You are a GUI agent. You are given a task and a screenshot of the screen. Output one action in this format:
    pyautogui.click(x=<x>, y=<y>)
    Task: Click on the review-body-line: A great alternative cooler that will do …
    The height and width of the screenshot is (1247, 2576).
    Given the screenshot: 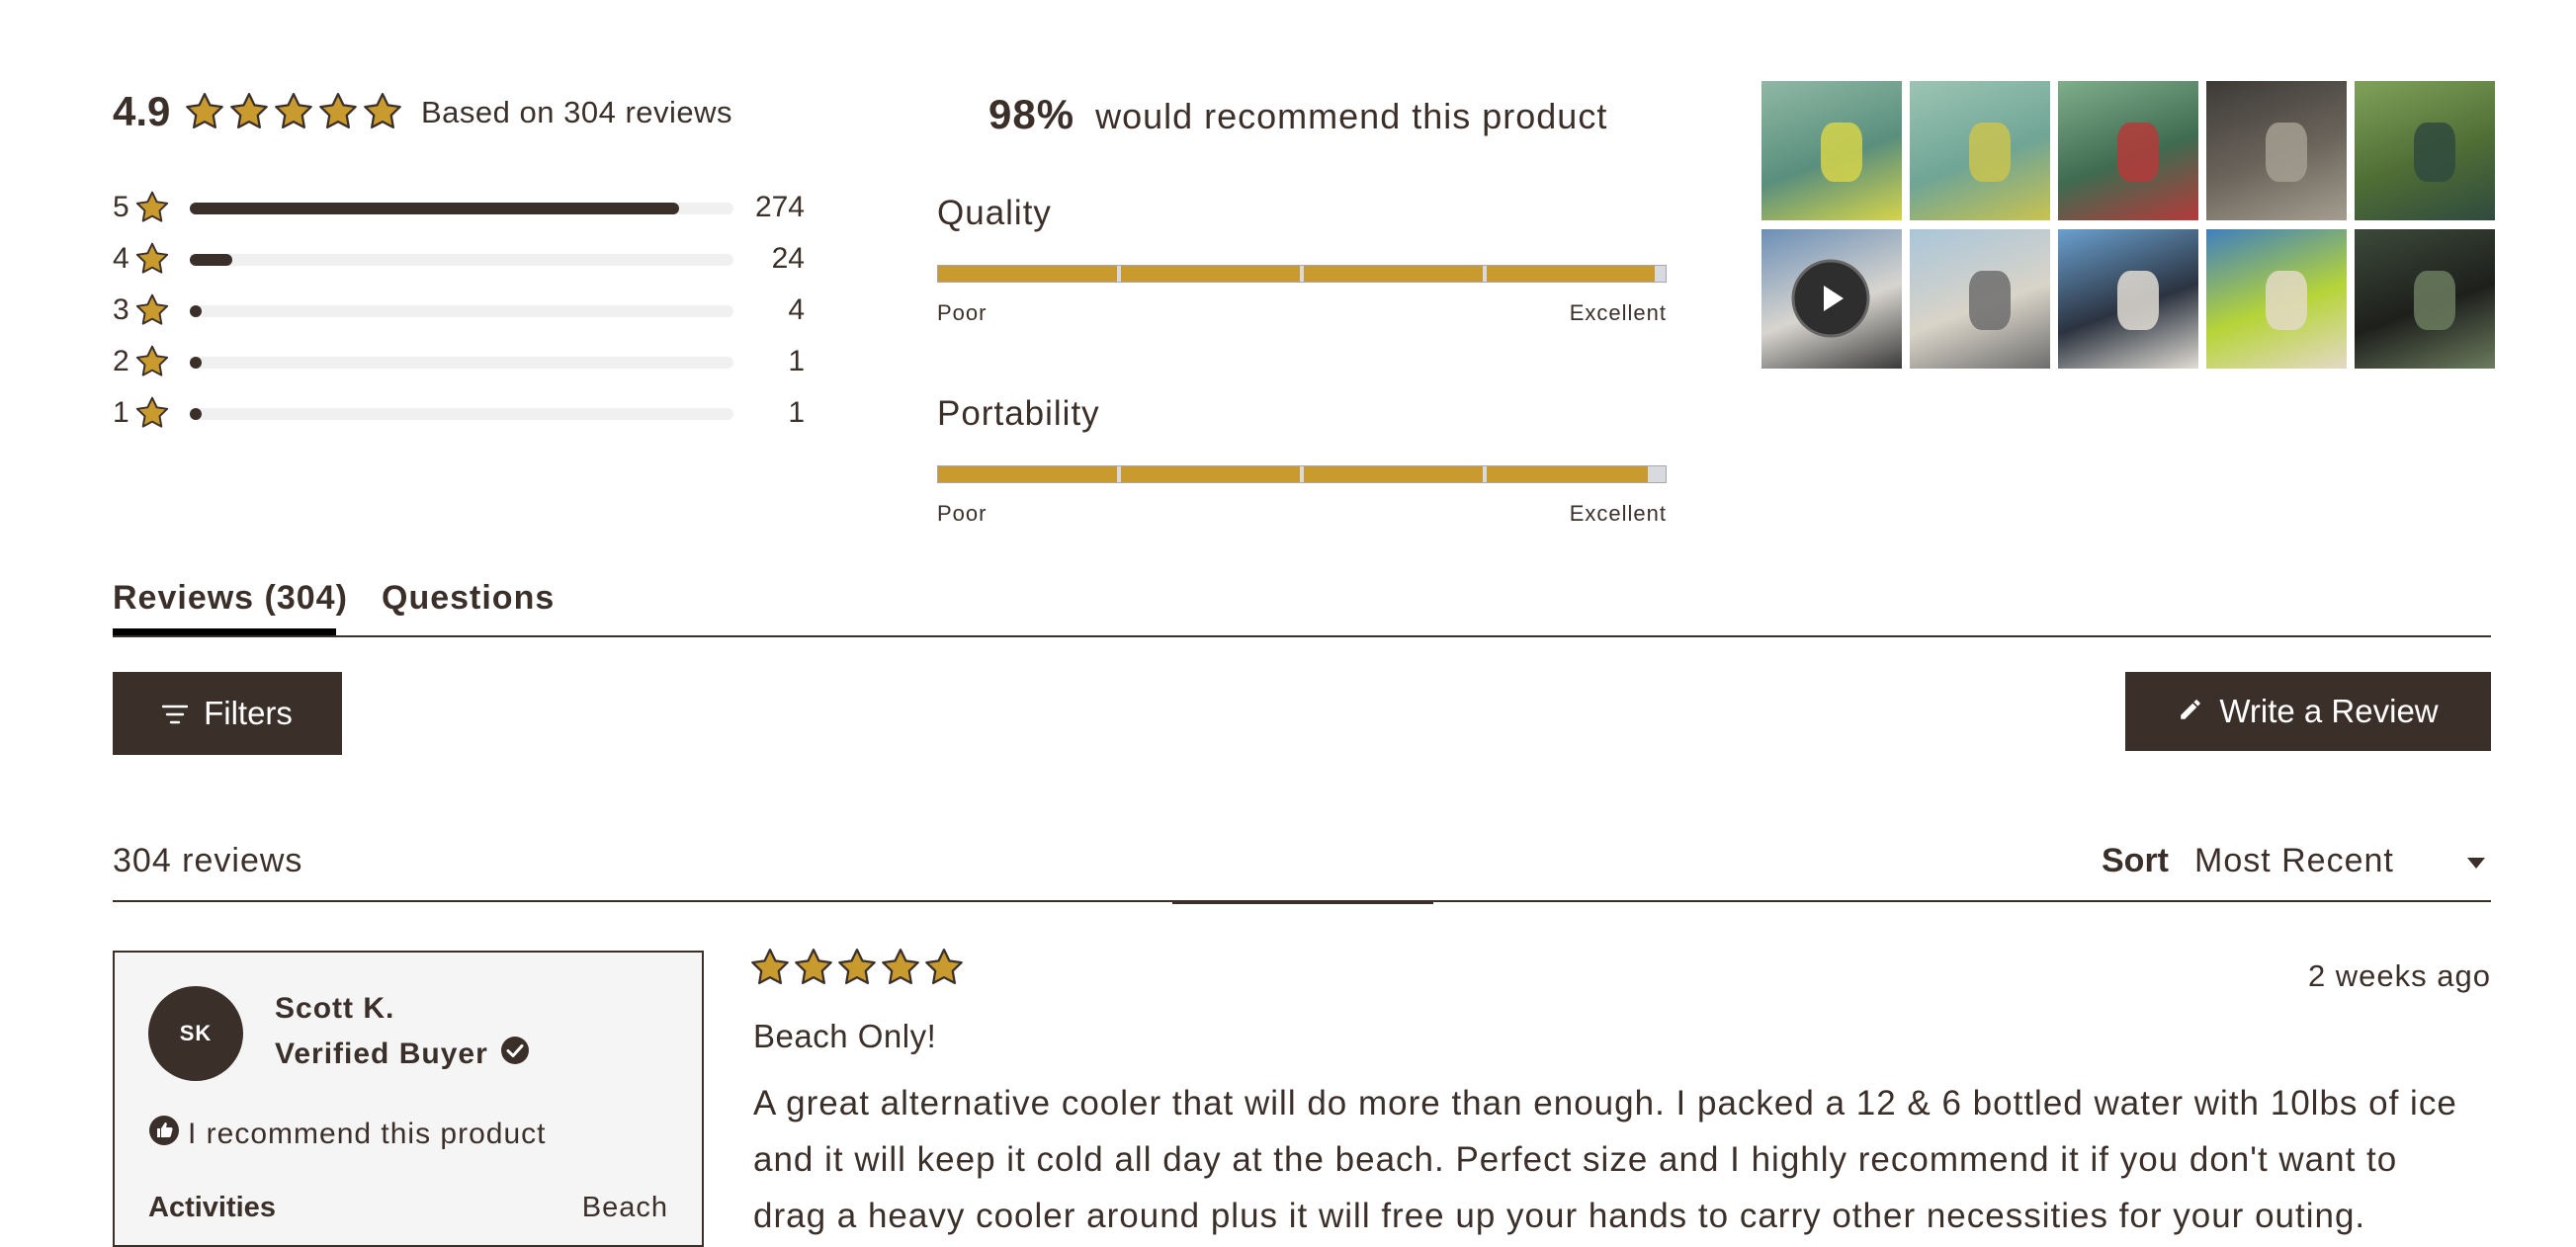 What is the action you would take?
    pyautogui.click(x=1605, y=1103)
    